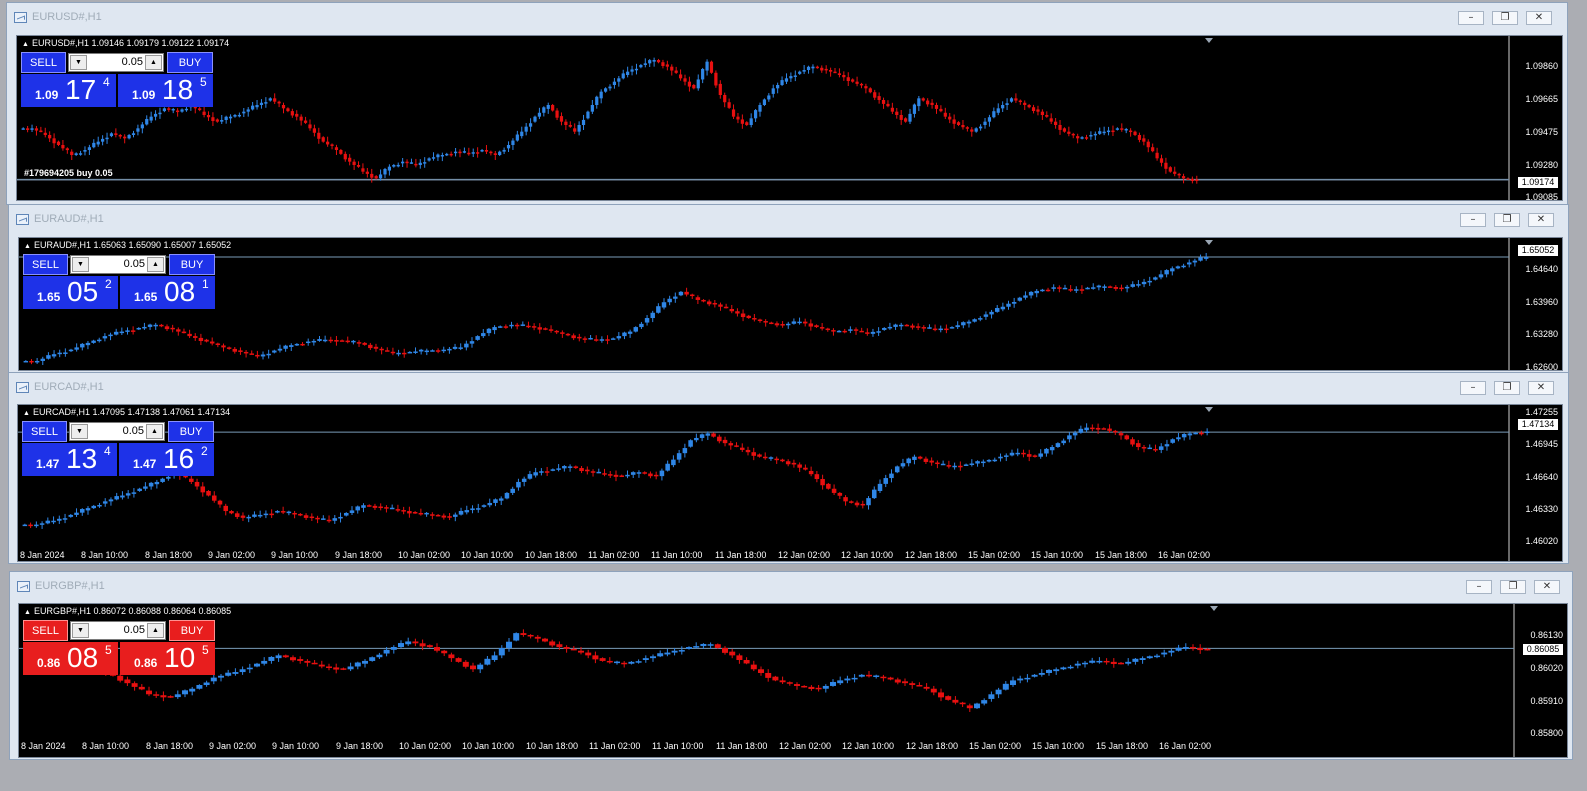  I want to click on bid-price: 1.65 05 2, so click(70, 292).